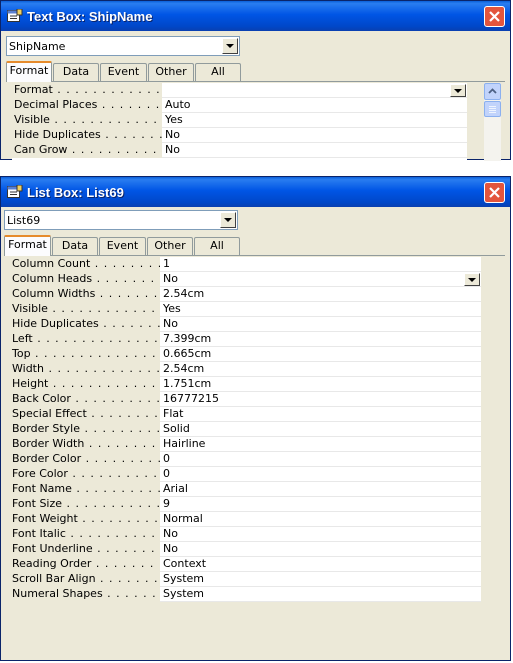 This screenshot has width=513, height=663. I want to click on property-row-column-count: Column Count . . . . . . . . . . .1, so click(245, 264).